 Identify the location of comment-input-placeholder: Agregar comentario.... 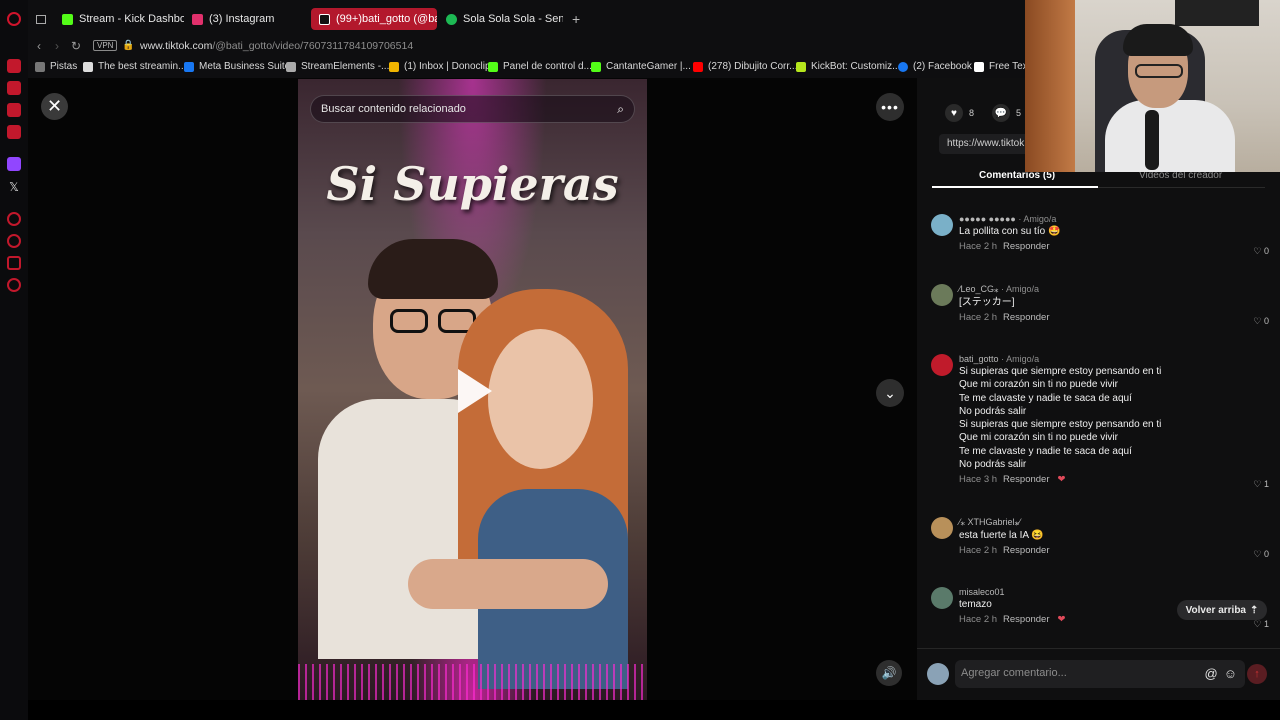
(1014, 673).